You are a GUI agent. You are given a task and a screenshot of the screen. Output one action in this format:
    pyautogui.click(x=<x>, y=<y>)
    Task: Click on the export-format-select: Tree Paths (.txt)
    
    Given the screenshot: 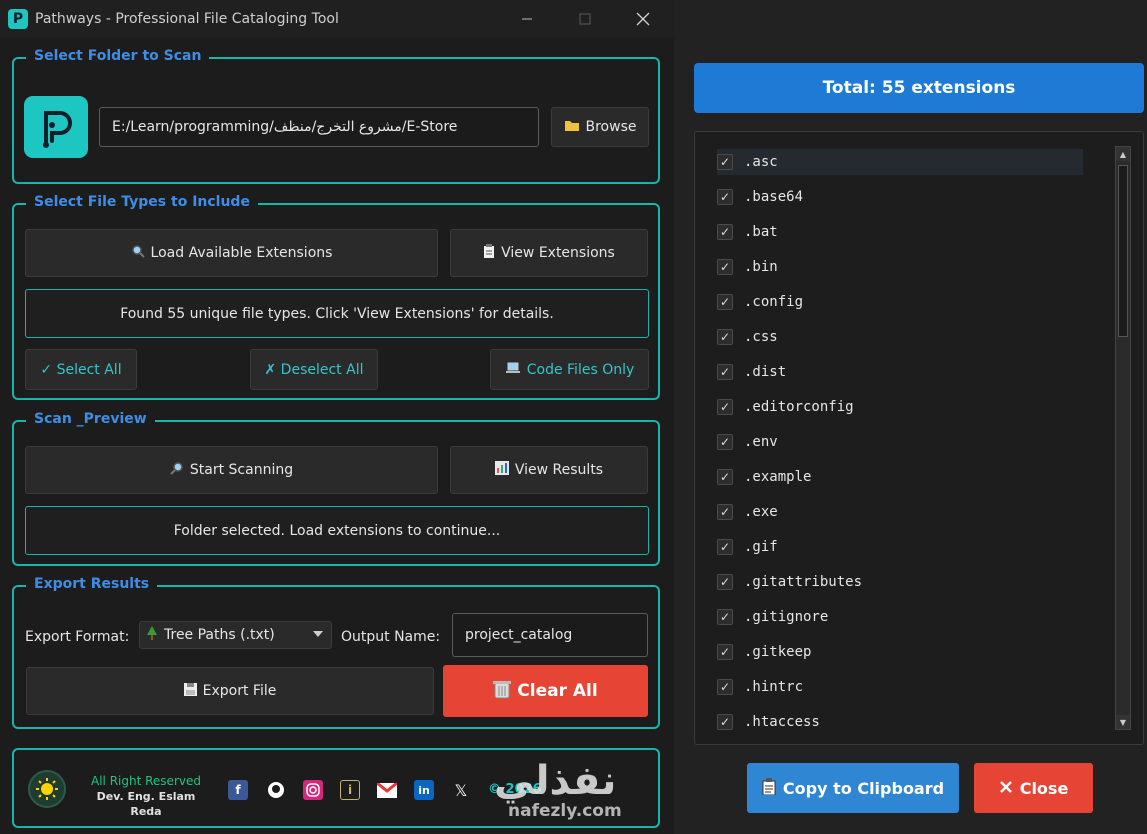 What is the action you would take?
    pyautogui.click(x=235, y=635)
    